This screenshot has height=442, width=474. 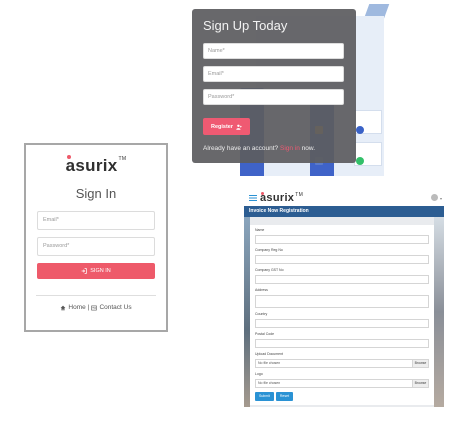 I want to click on signin-footer-links: Home | Contact Us, so click(x=96, y=307).